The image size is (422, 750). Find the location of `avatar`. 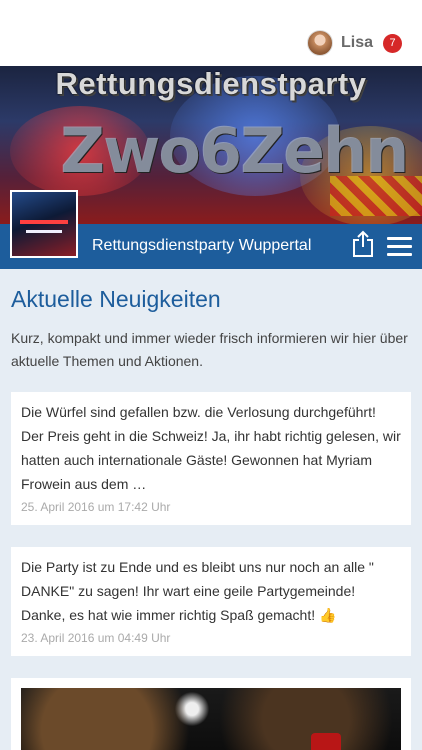

avatar is located at coordinates (319, 43).